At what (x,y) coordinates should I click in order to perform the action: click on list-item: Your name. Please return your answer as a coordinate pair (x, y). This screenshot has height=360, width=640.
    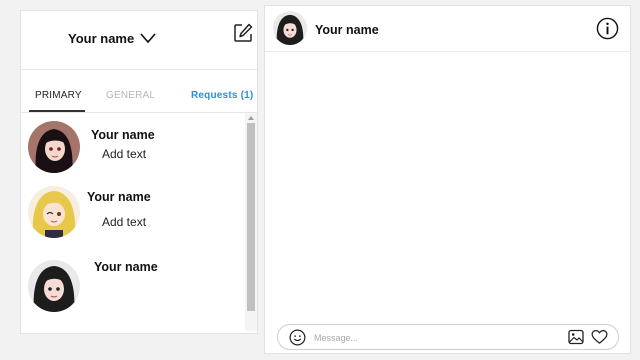
    Looking at the image, I should click on (131, 283).